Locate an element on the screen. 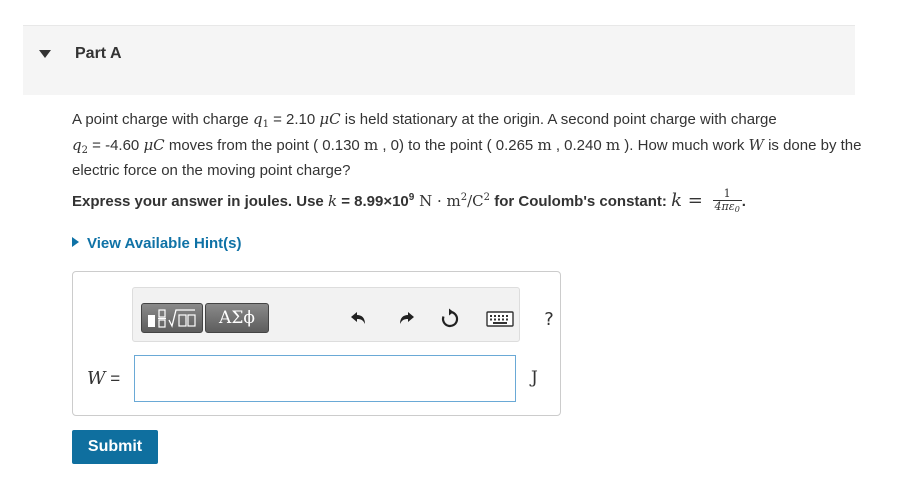 This screenshot has height=487, width=903. answer-variable-label: W = is located at coordinates (103, 378).